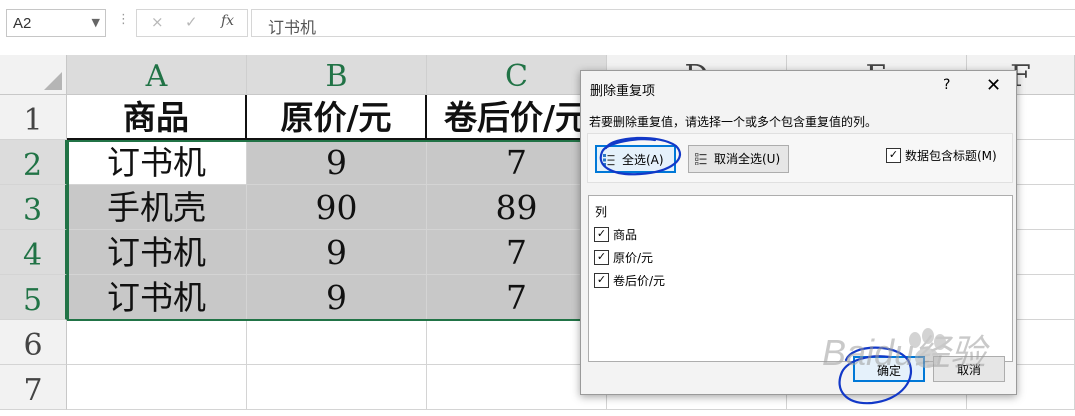 The width and height of the screenshot is (1075, 416). What do you see at coordinates (33, 162) in the screenshot?
I see `row-header-2: 2` at bounding box center [33, 162].